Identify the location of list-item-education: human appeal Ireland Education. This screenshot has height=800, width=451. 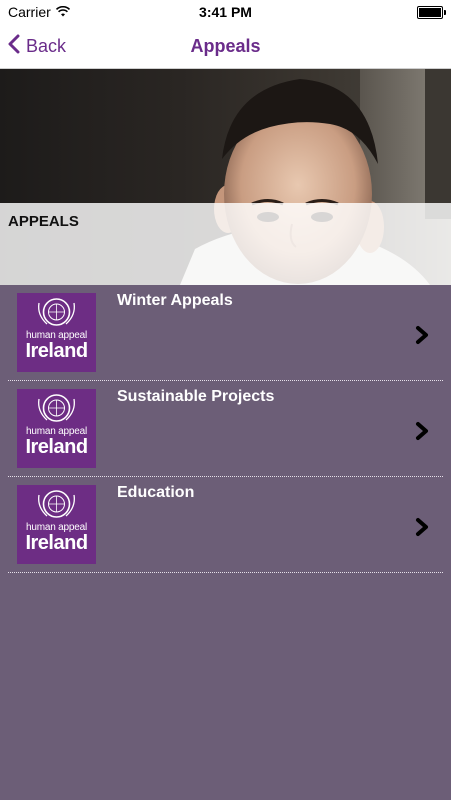
(225, 525).